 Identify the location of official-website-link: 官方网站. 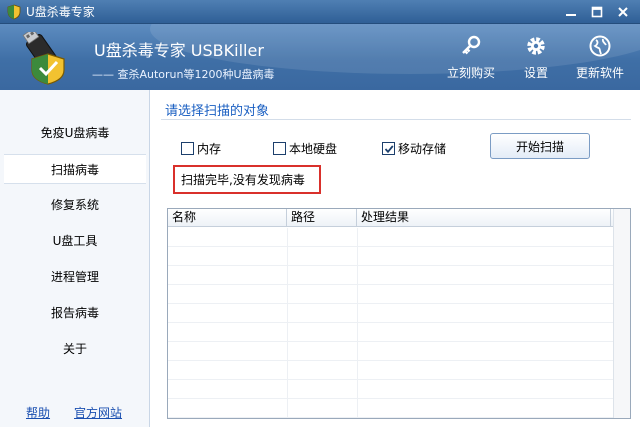
(98, 412).